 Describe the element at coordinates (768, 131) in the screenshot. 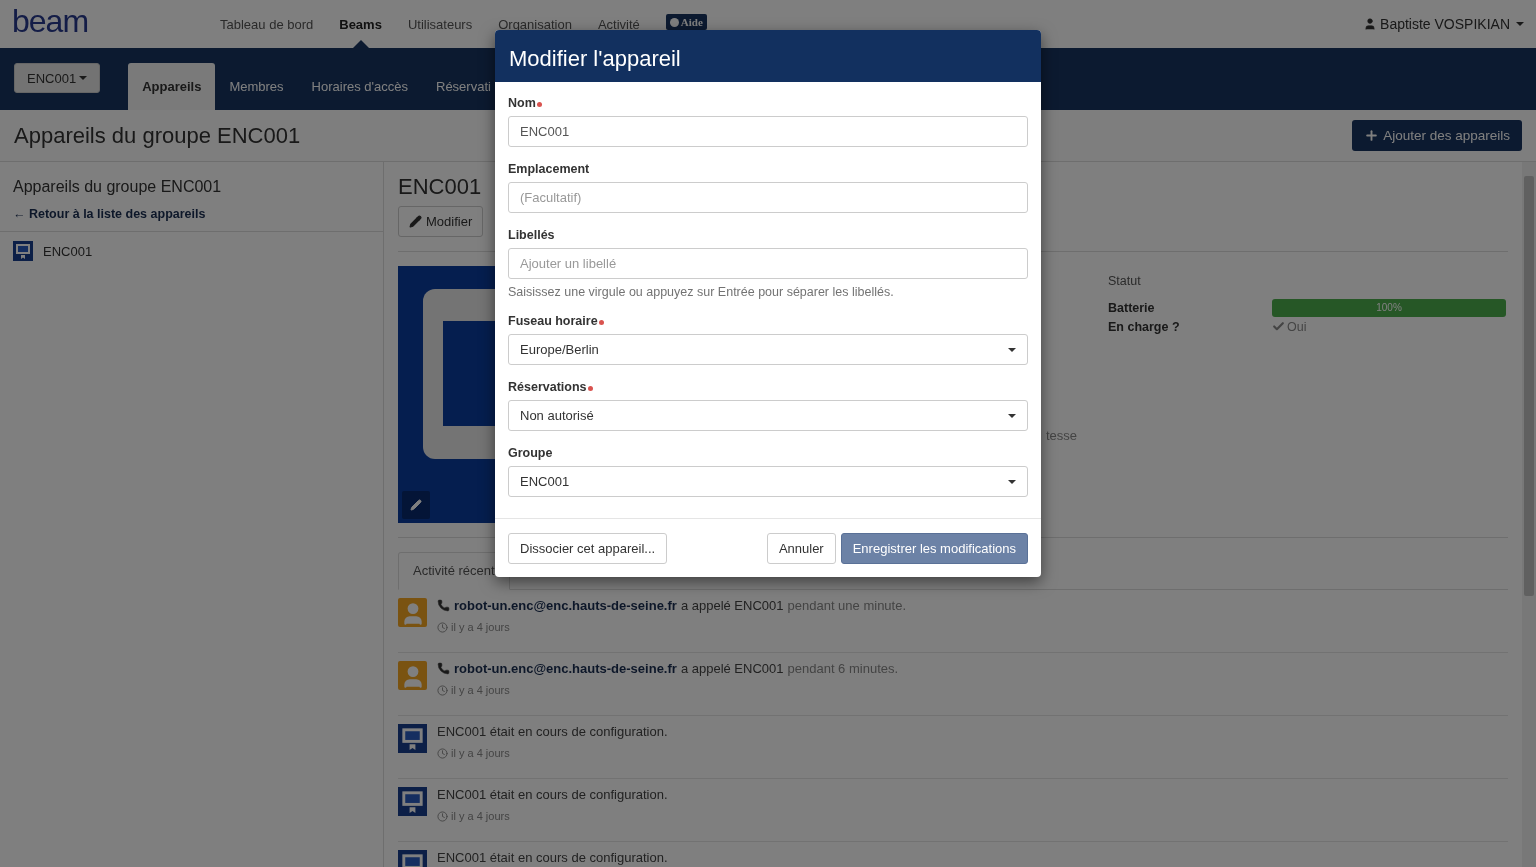

I see `input-field: ENC001` at that location.